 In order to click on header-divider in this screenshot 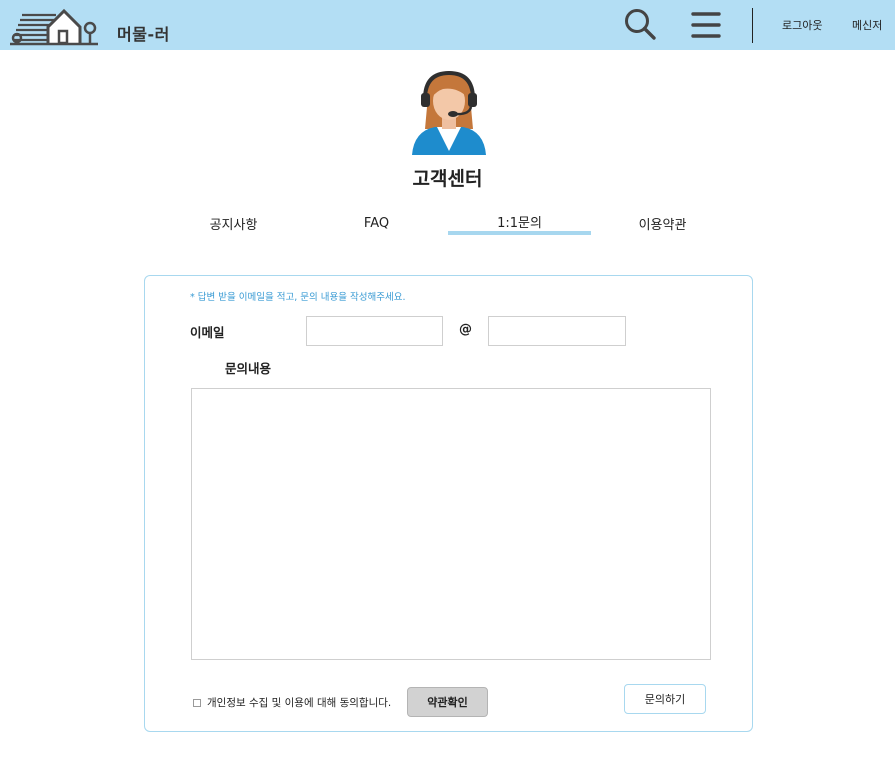, I will do `click(752, 25)`.